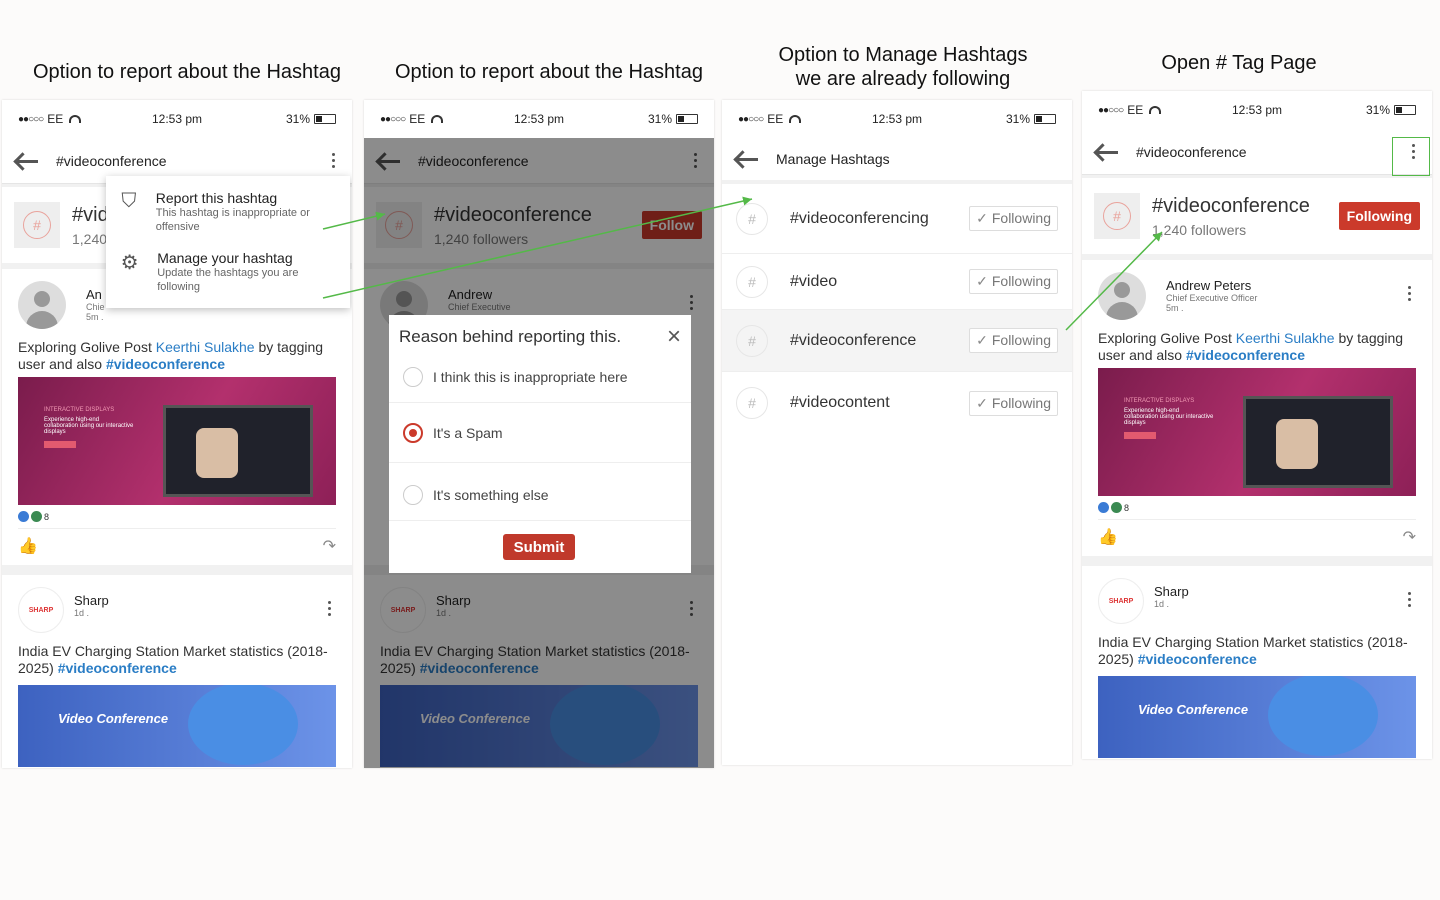 Image resolution: width=1440 pixels, height=900 pixels. I want to click on hashtag-row: # #videoconference ✓ Following, so click(897, 341).